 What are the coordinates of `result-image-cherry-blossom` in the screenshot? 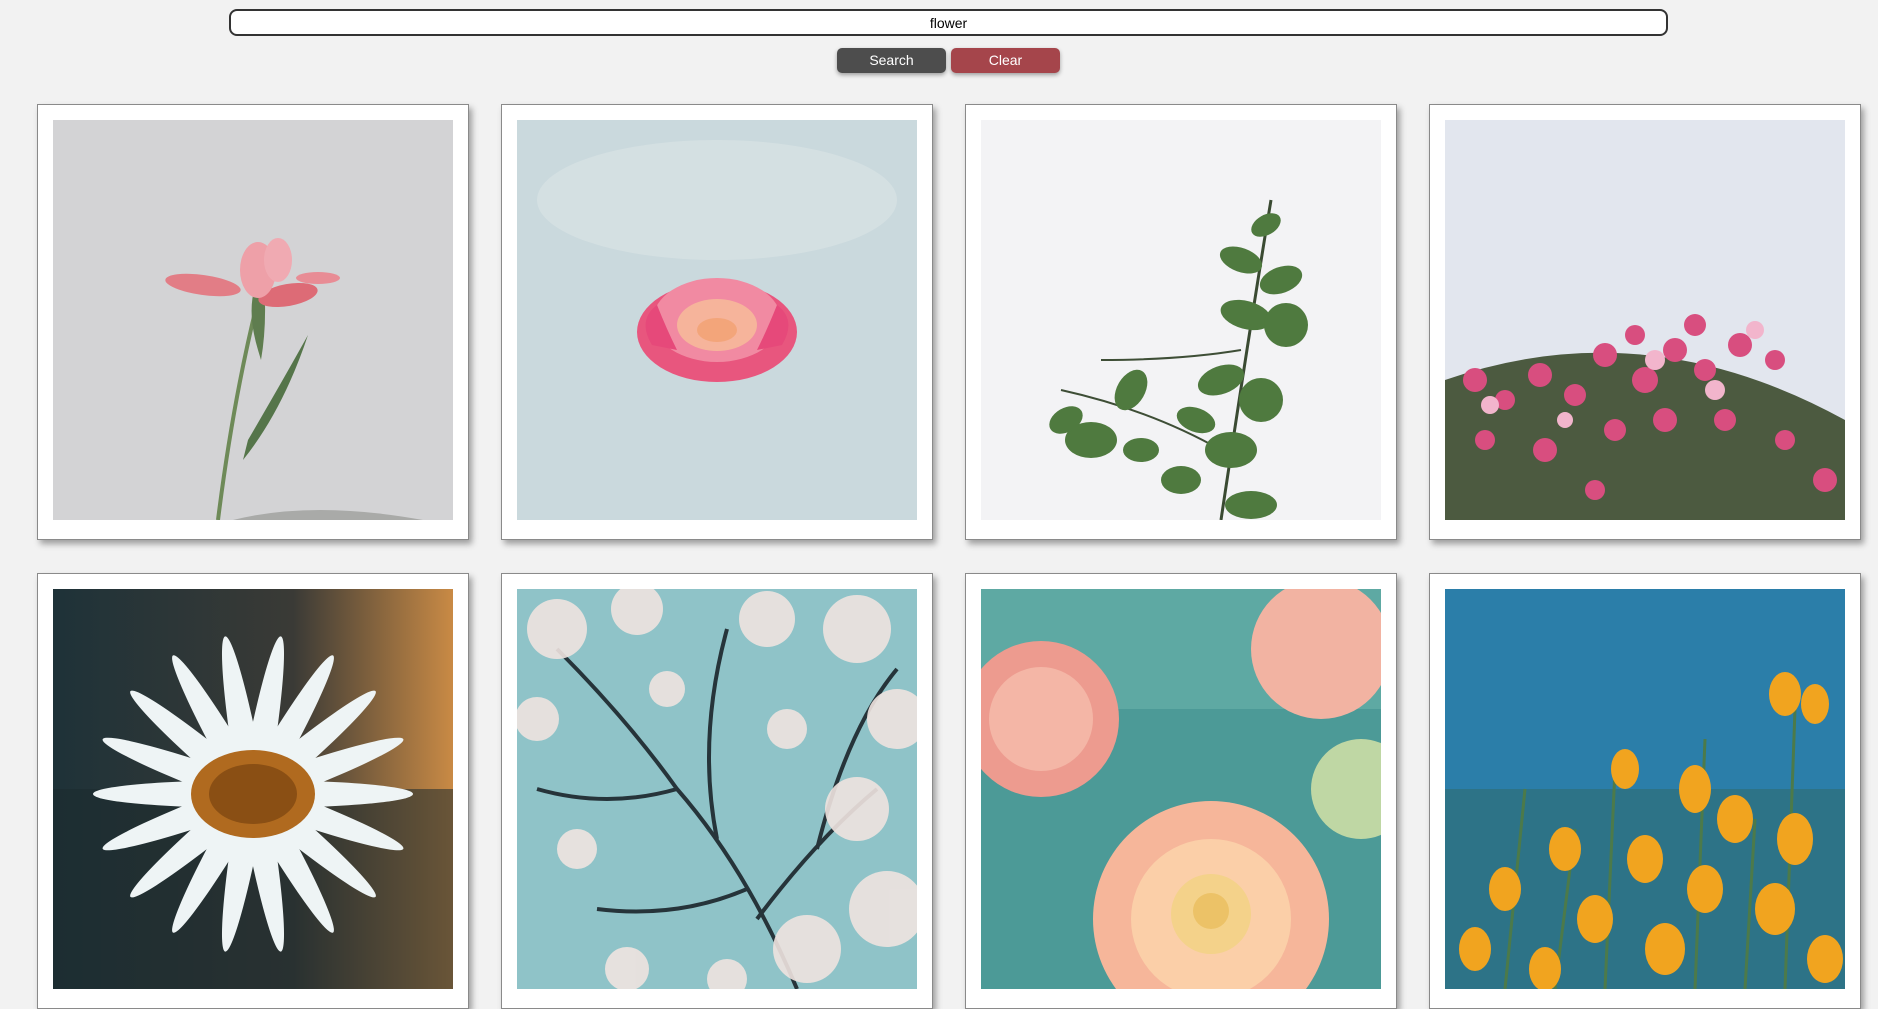 It's located at (717, 789).